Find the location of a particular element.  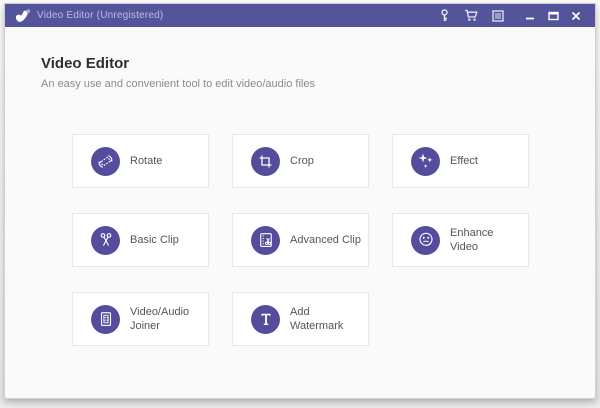

tool-card-label: Crop is located at coordinates (302, 160).